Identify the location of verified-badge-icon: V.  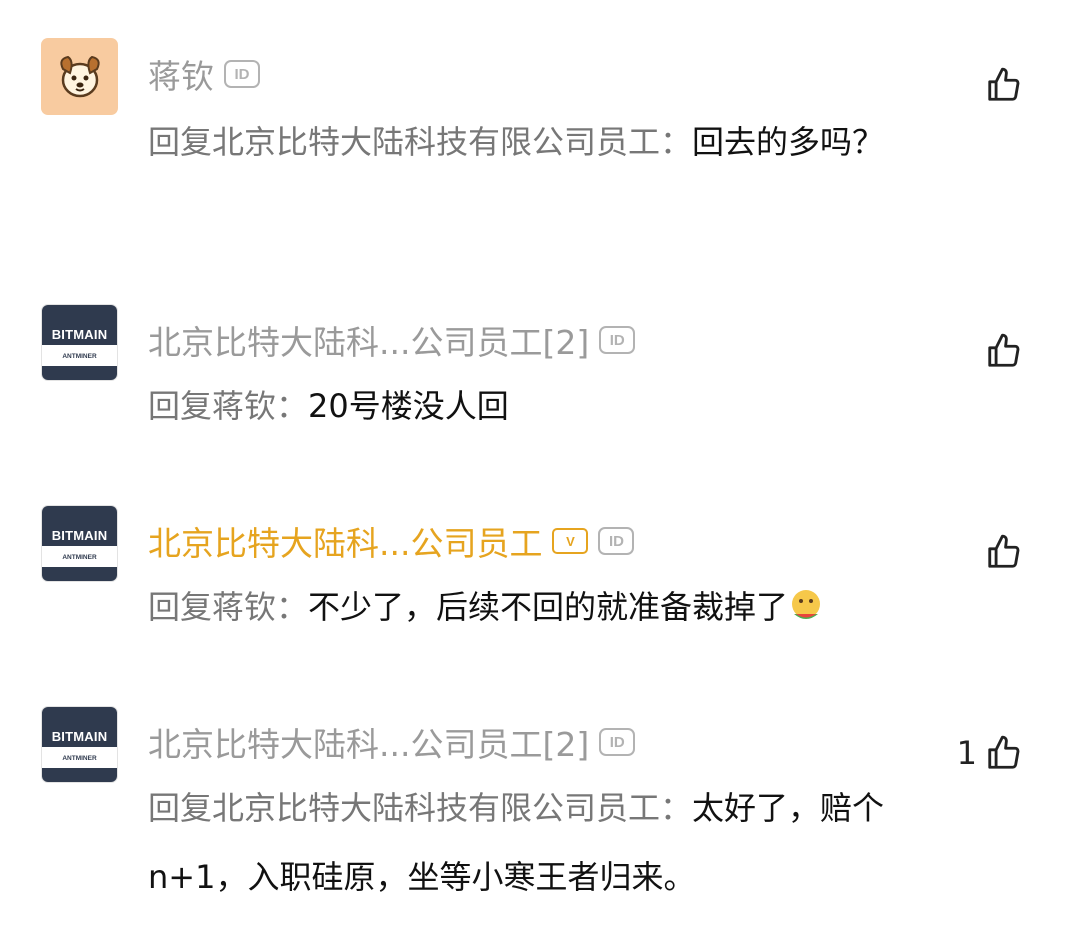
(570, 541).